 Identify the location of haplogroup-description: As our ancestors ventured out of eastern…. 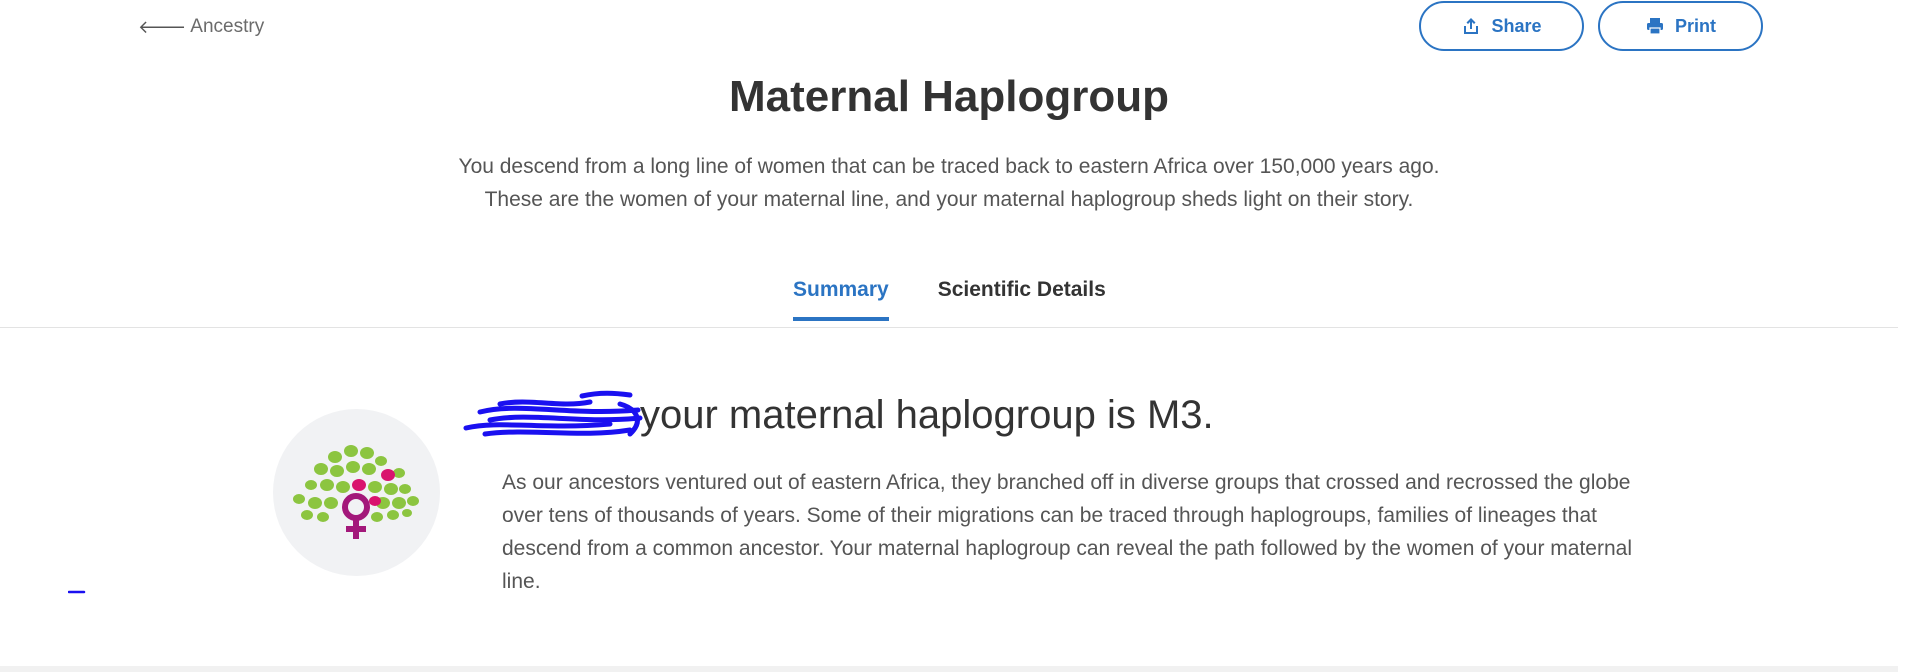
(1067, 532).